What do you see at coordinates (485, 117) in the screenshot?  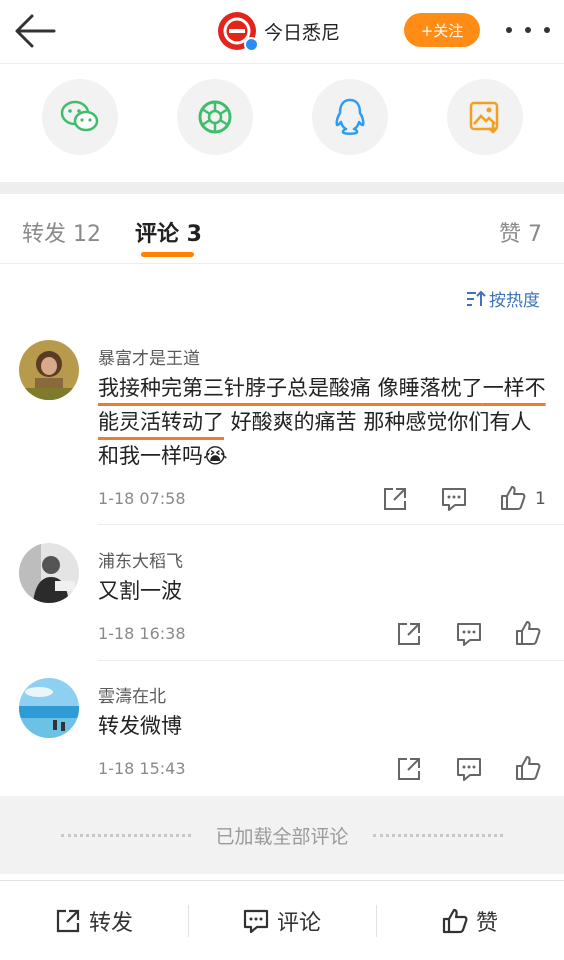 I see `save-image-icon` at bounding box center [485, 117].